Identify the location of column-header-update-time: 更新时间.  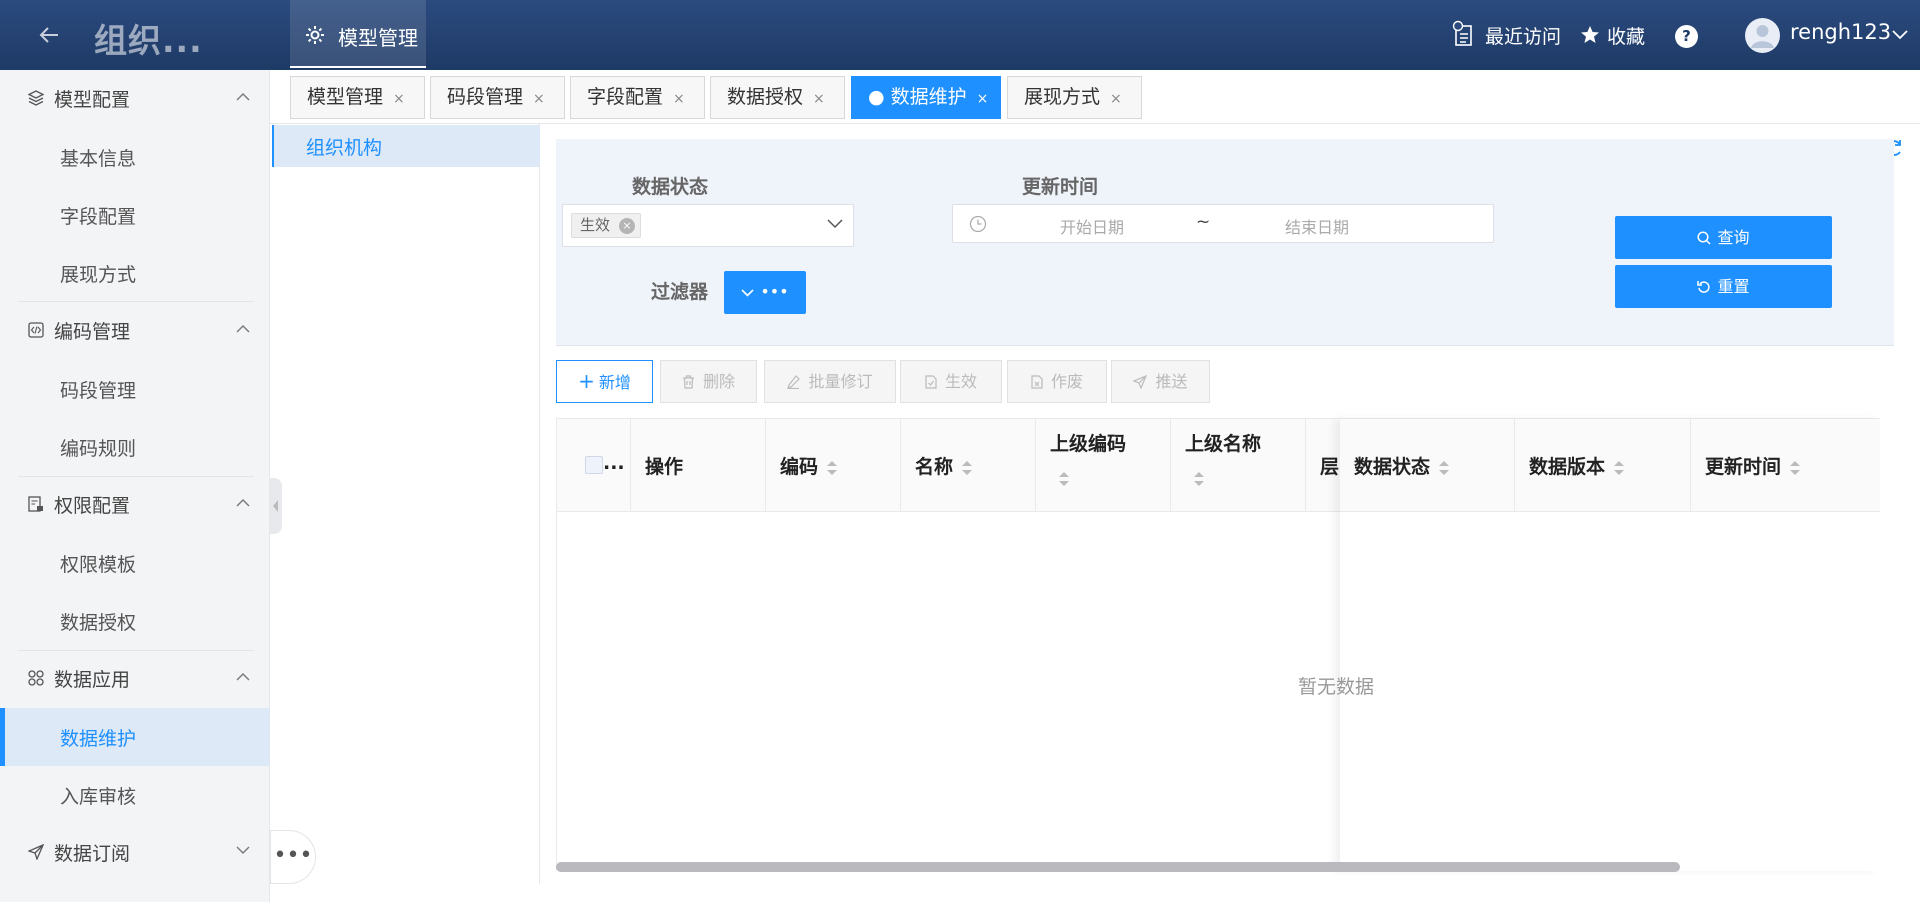
(1785, 465).